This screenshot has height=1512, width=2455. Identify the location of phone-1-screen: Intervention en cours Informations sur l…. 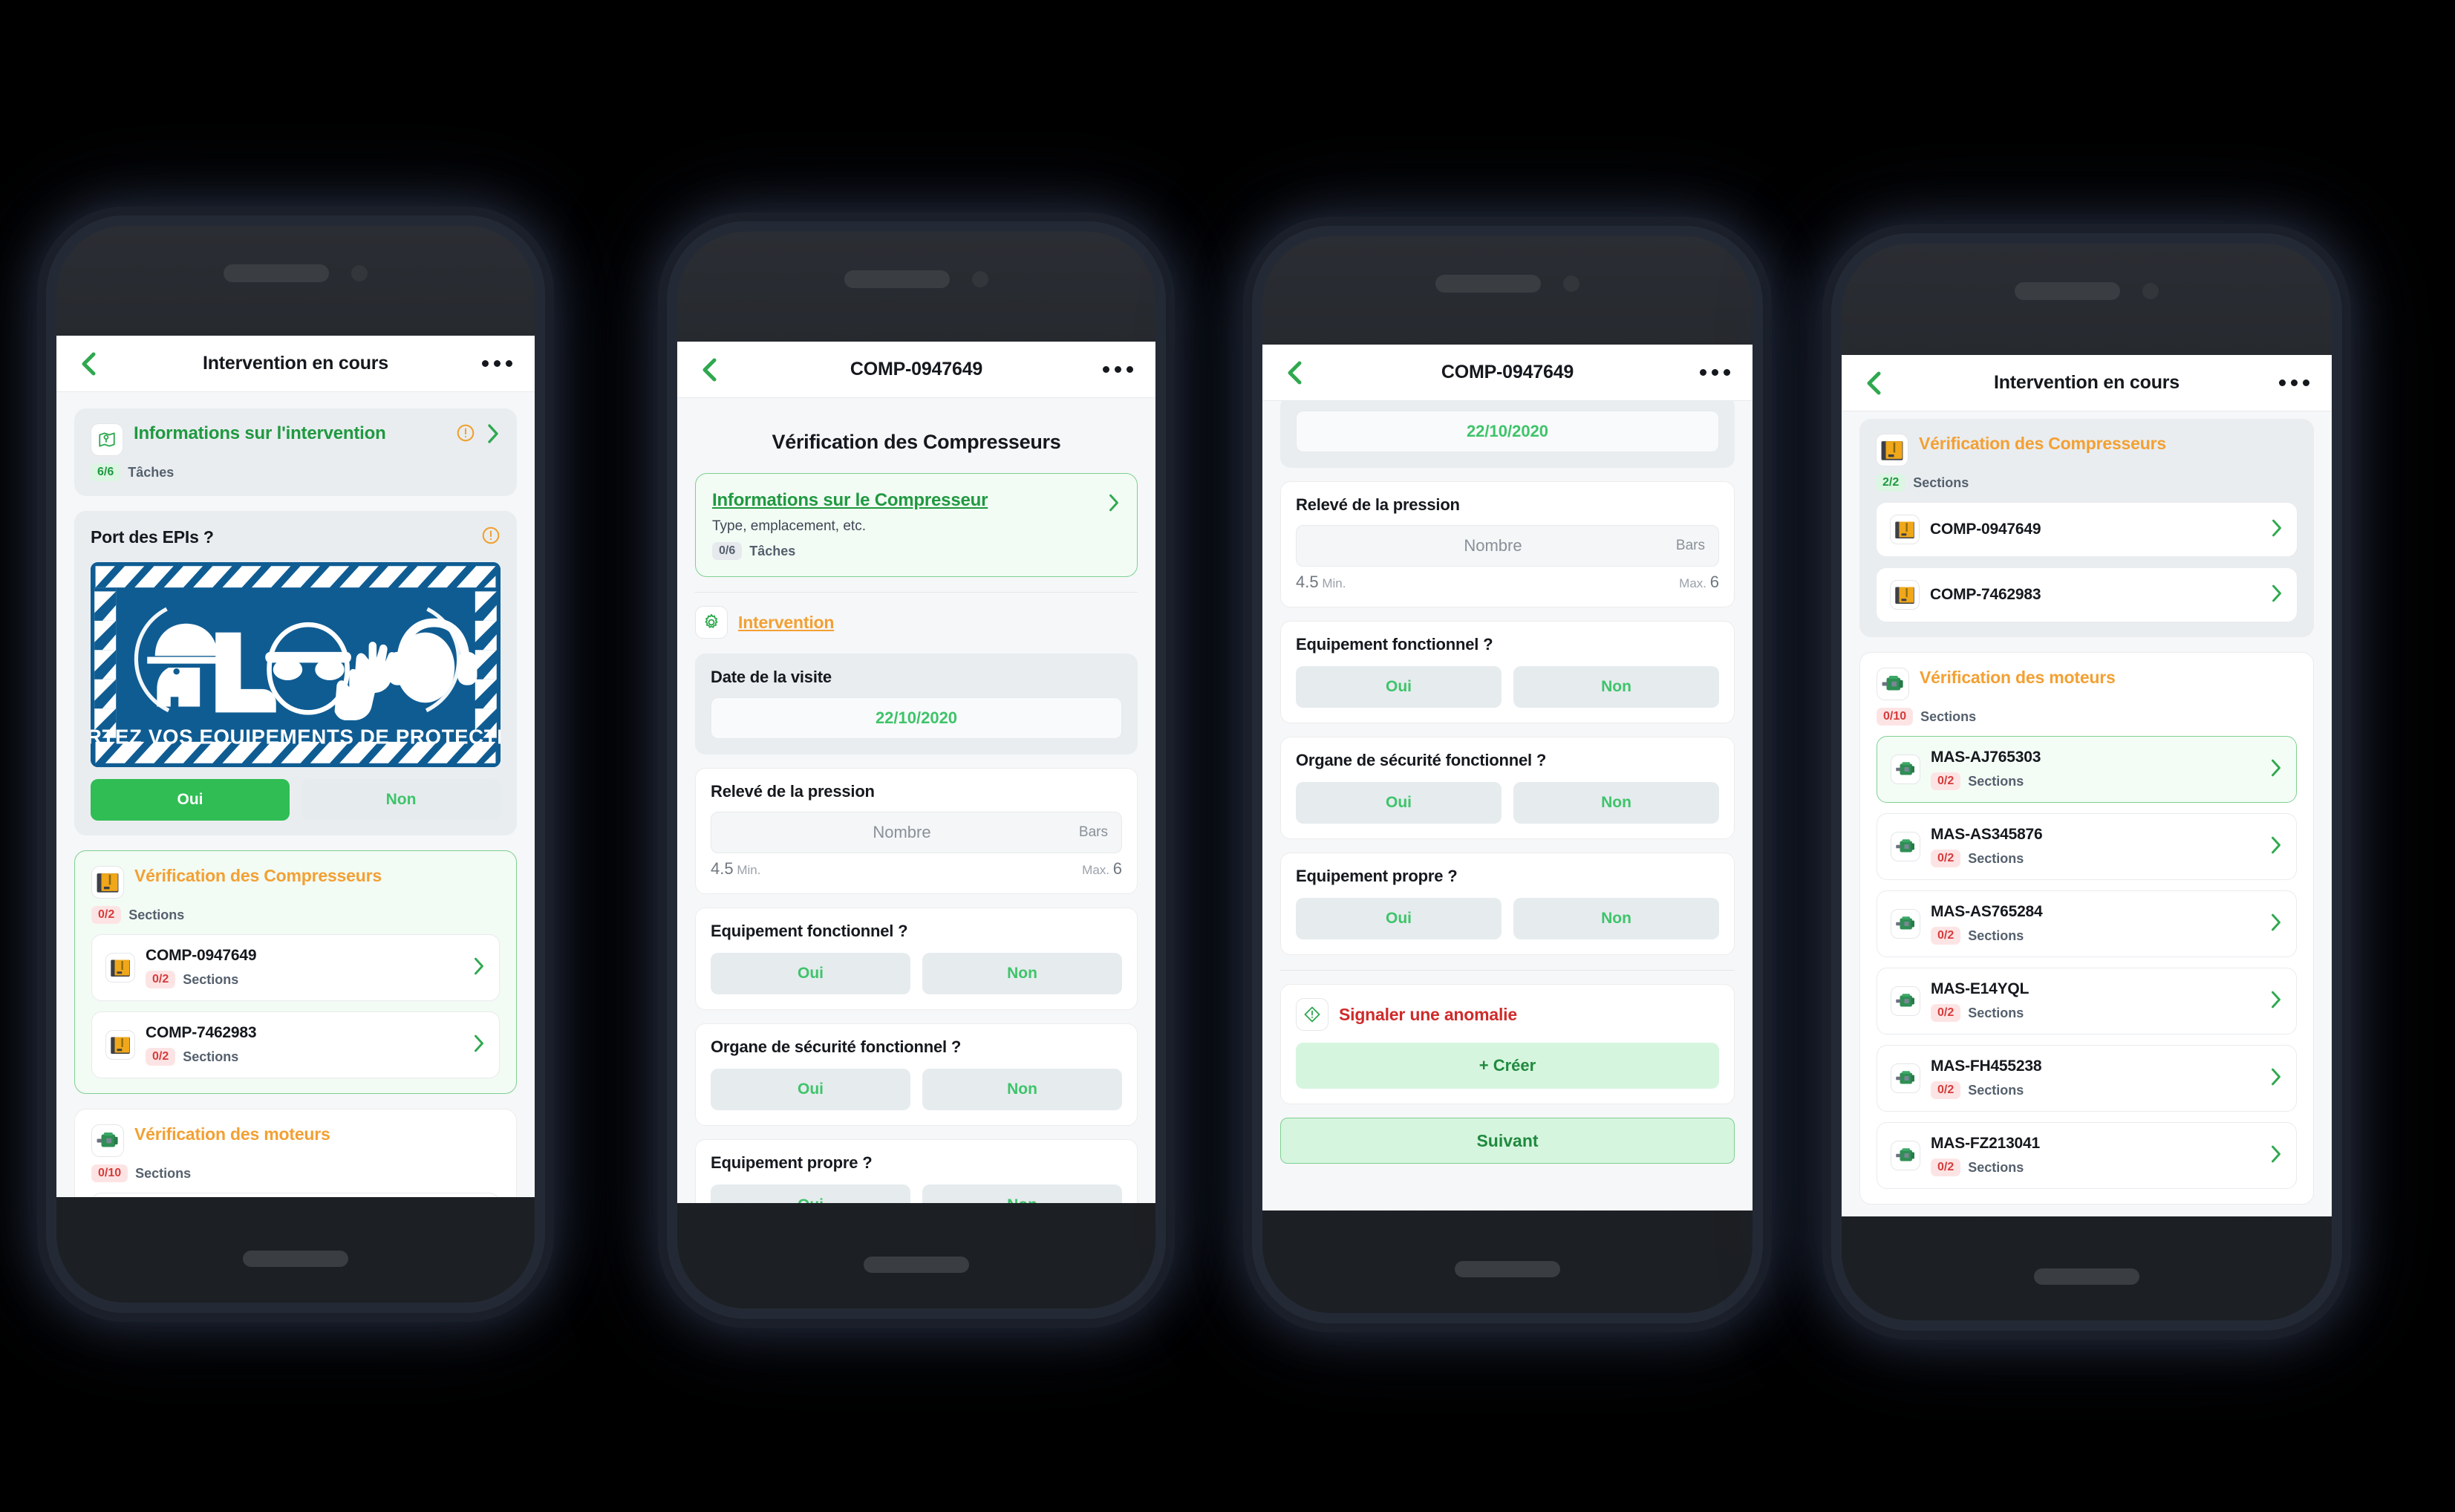
(295, 766).